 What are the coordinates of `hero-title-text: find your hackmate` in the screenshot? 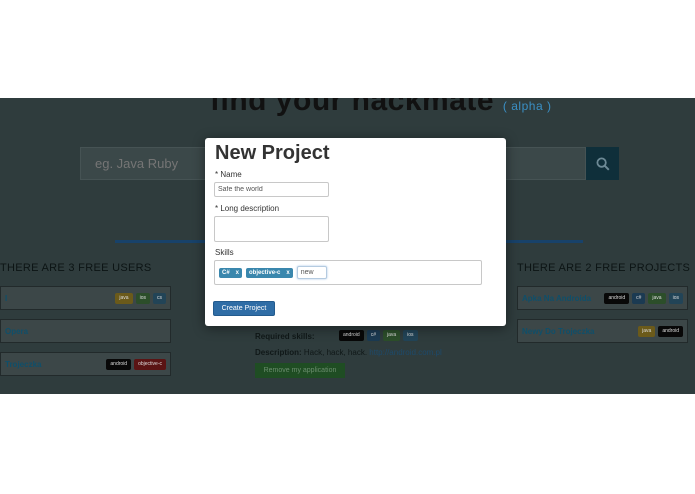 It's located at (352, 107).